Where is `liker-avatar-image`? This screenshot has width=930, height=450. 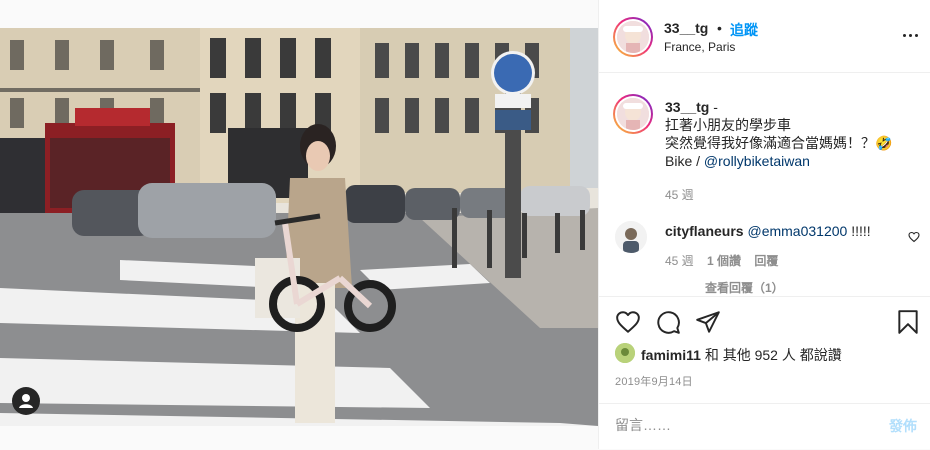
liker-avatar-image is located at coordinates (625, 353).